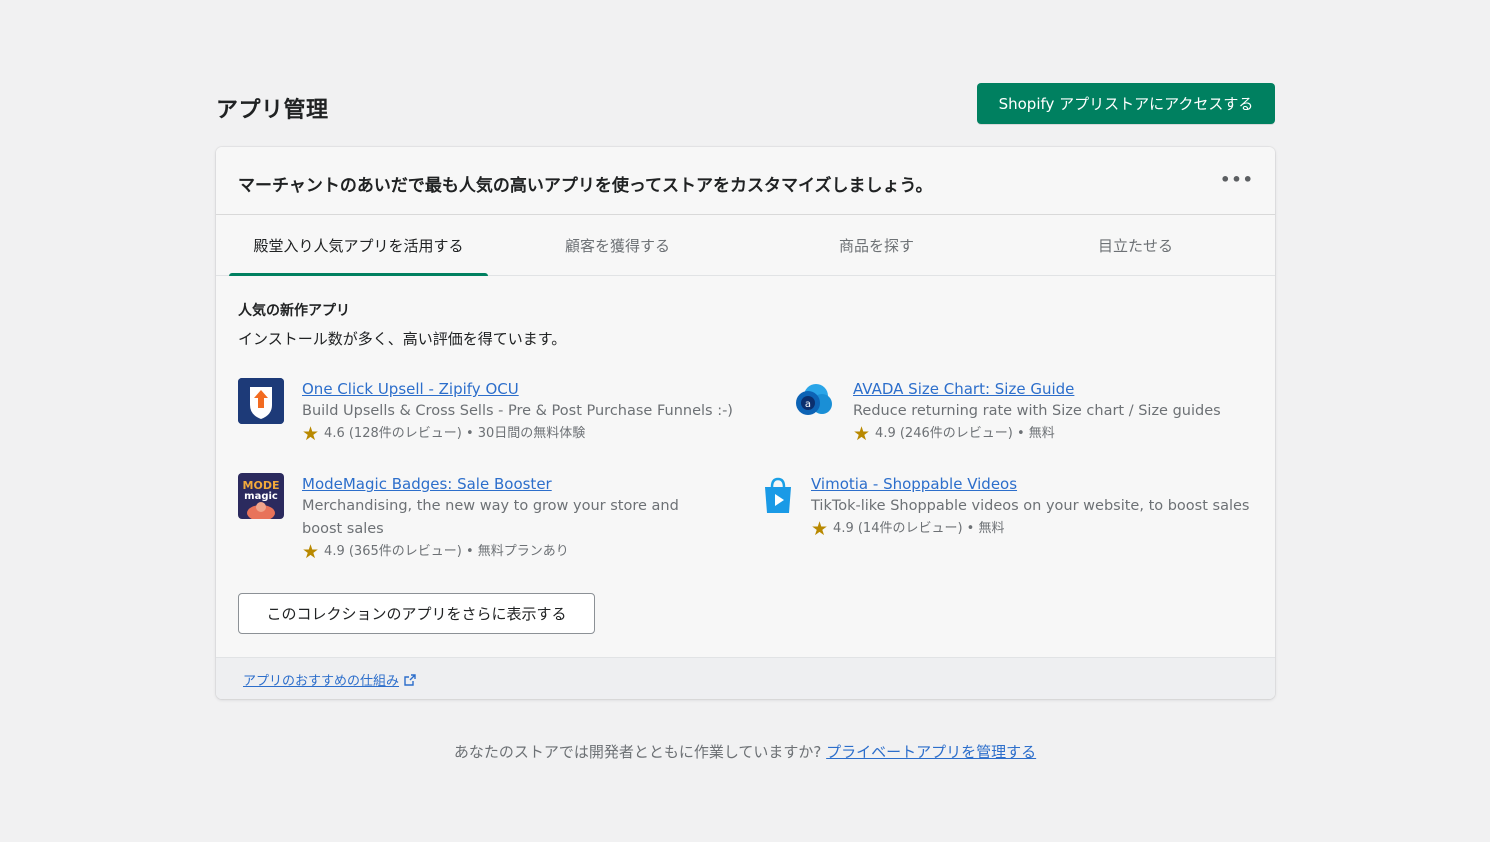 Image resolution: width=1490 pixels, height=842 pixels. Describe the element at coordinates (640, 752) in the screenshot. I see `note-text: あなたのストアでは開発者とともに作業していますか?` at that location.